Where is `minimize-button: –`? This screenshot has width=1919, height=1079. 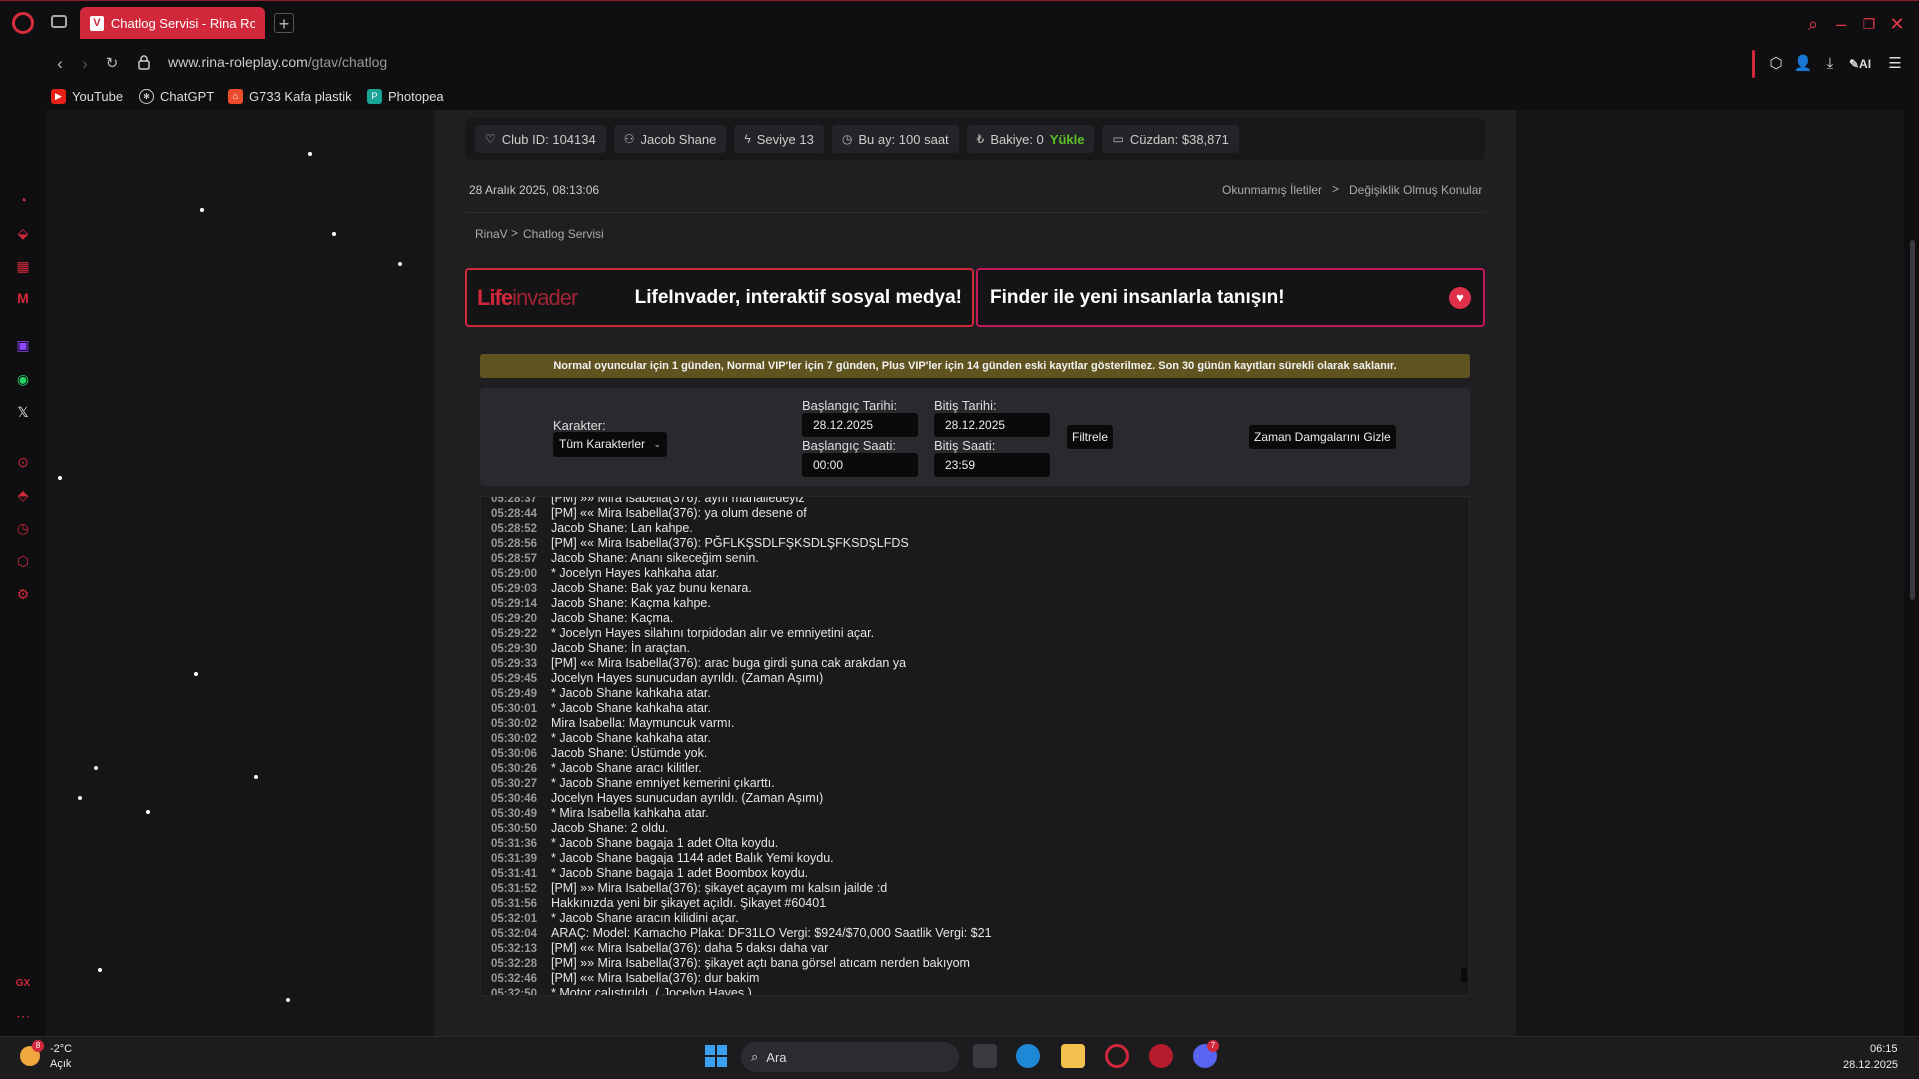 minimize-button: – is located at coordinates (1841, 24).